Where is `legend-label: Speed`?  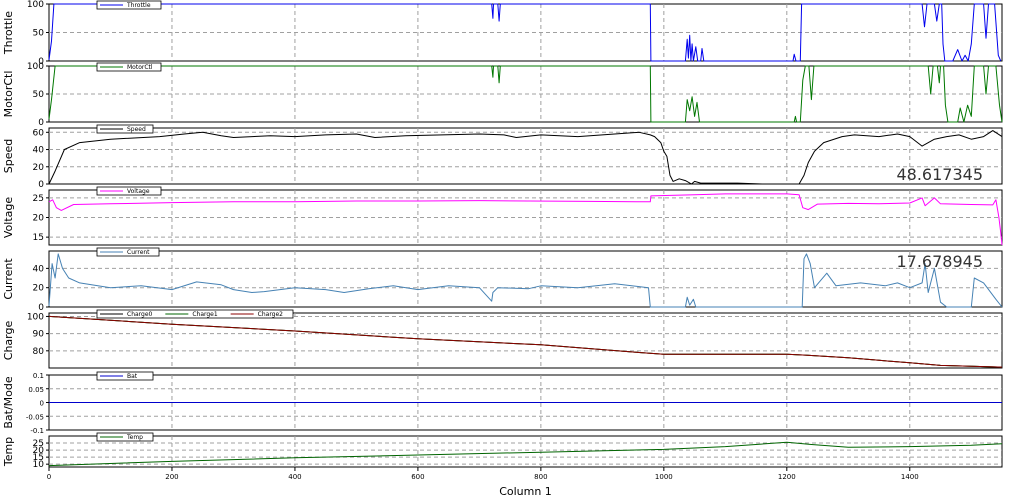
legend-label: Speed is located at coordinates (136, 129).